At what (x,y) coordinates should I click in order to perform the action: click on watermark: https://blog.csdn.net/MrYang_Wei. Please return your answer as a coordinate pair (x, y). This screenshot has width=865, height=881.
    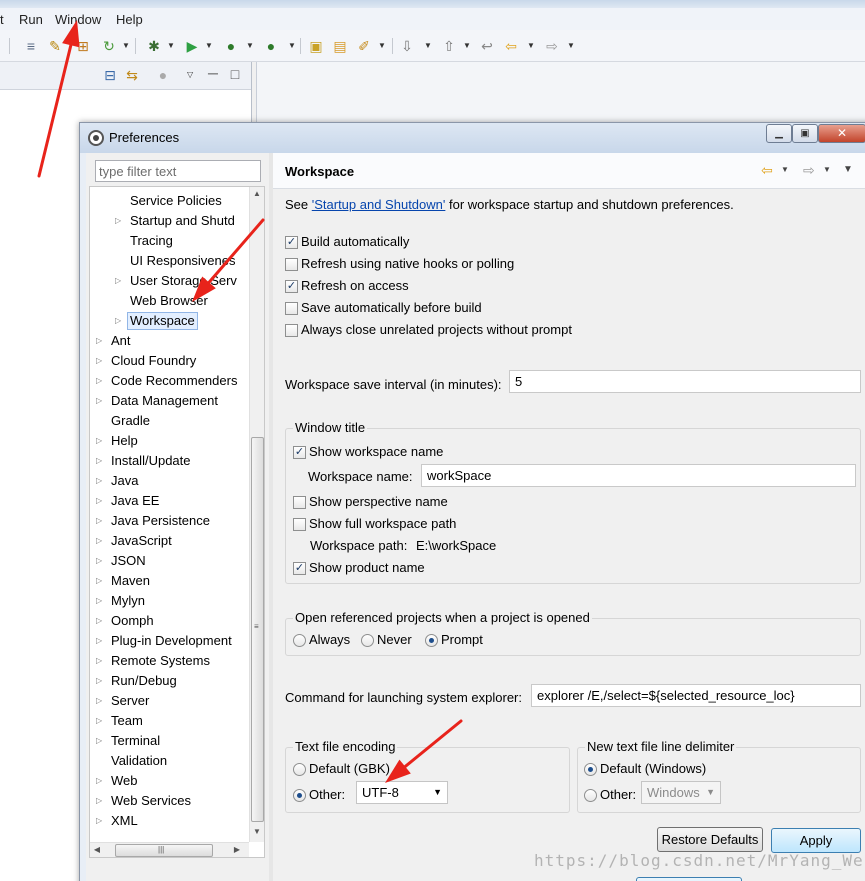
    Looking at the image, I should click on (699, 860).